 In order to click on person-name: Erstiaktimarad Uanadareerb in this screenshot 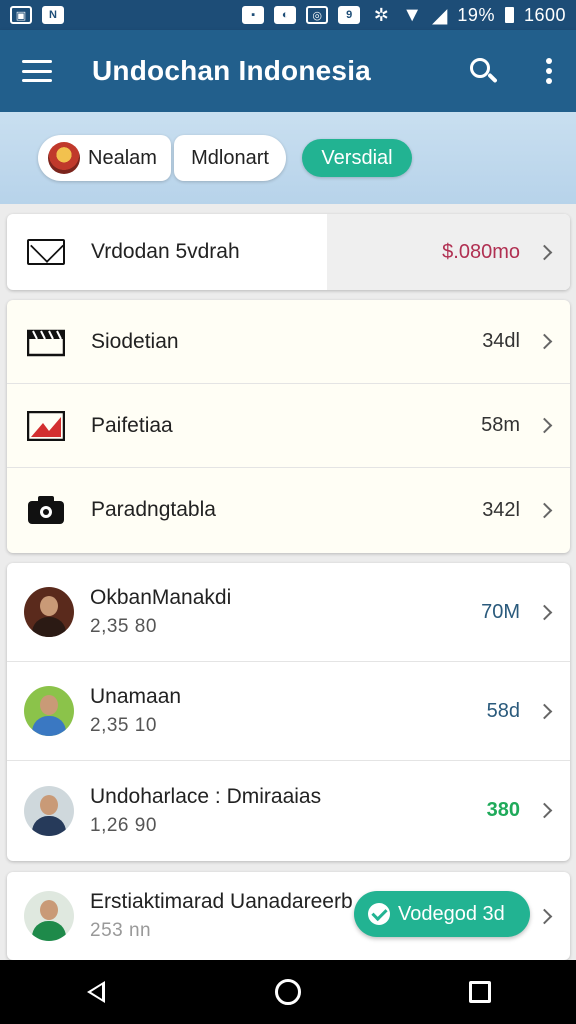, I will do `click(221, 901)`.